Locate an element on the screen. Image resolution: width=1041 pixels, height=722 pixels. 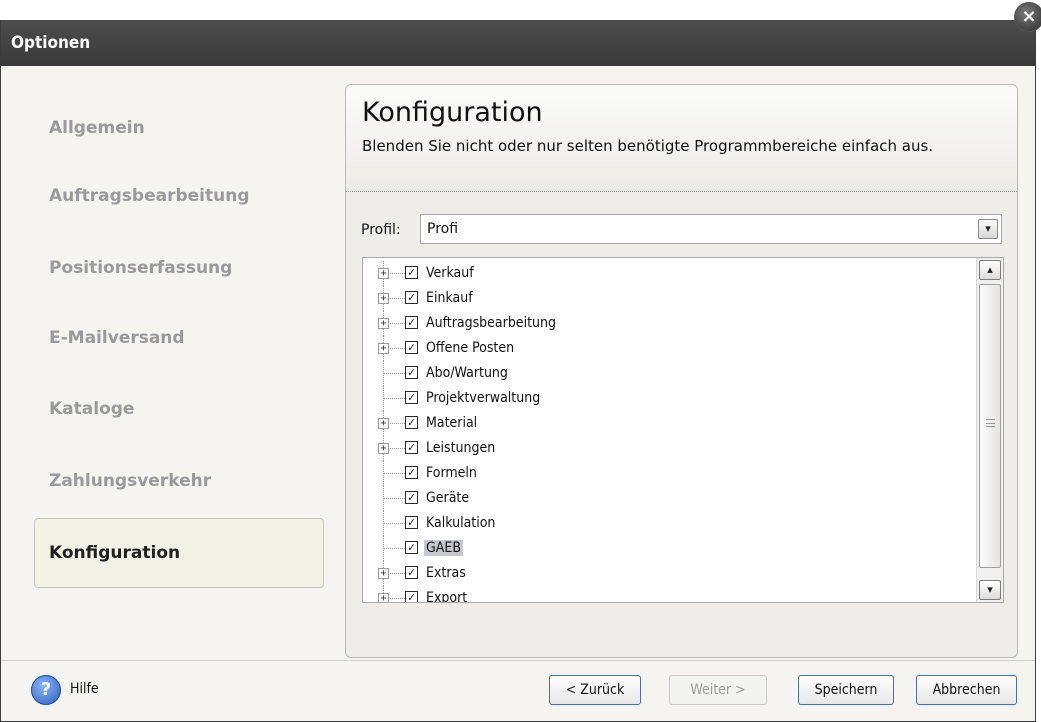
tree-item: ✓ Abo/Wartung is located at coordinates (663, 373).